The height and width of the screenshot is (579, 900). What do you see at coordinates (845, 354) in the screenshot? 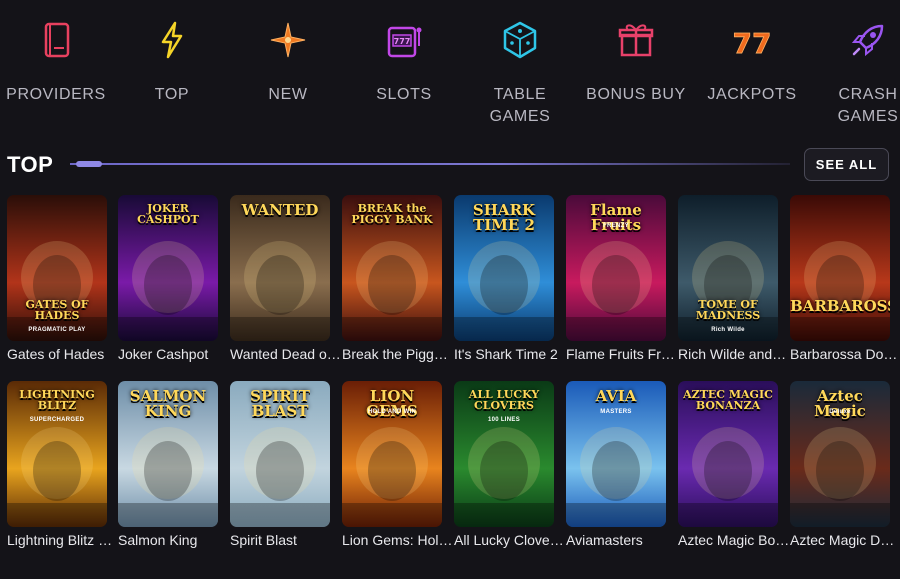
I see `game-name: Barbarossa DoubleMax` at bounding box center [845, 354].